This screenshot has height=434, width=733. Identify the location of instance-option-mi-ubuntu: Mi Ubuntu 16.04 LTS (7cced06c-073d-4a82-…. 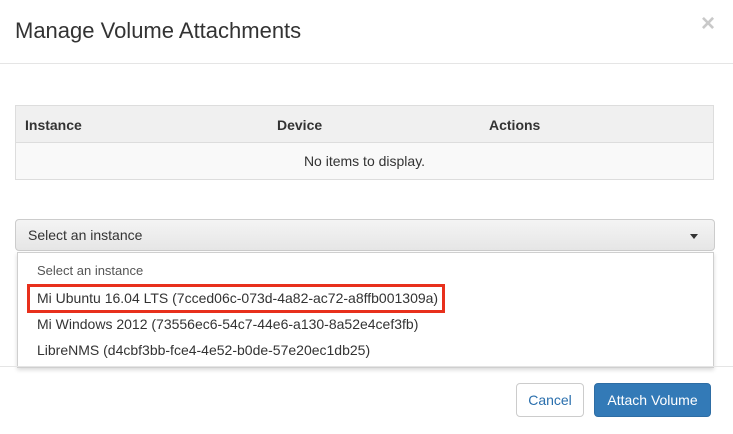
(237, 298).